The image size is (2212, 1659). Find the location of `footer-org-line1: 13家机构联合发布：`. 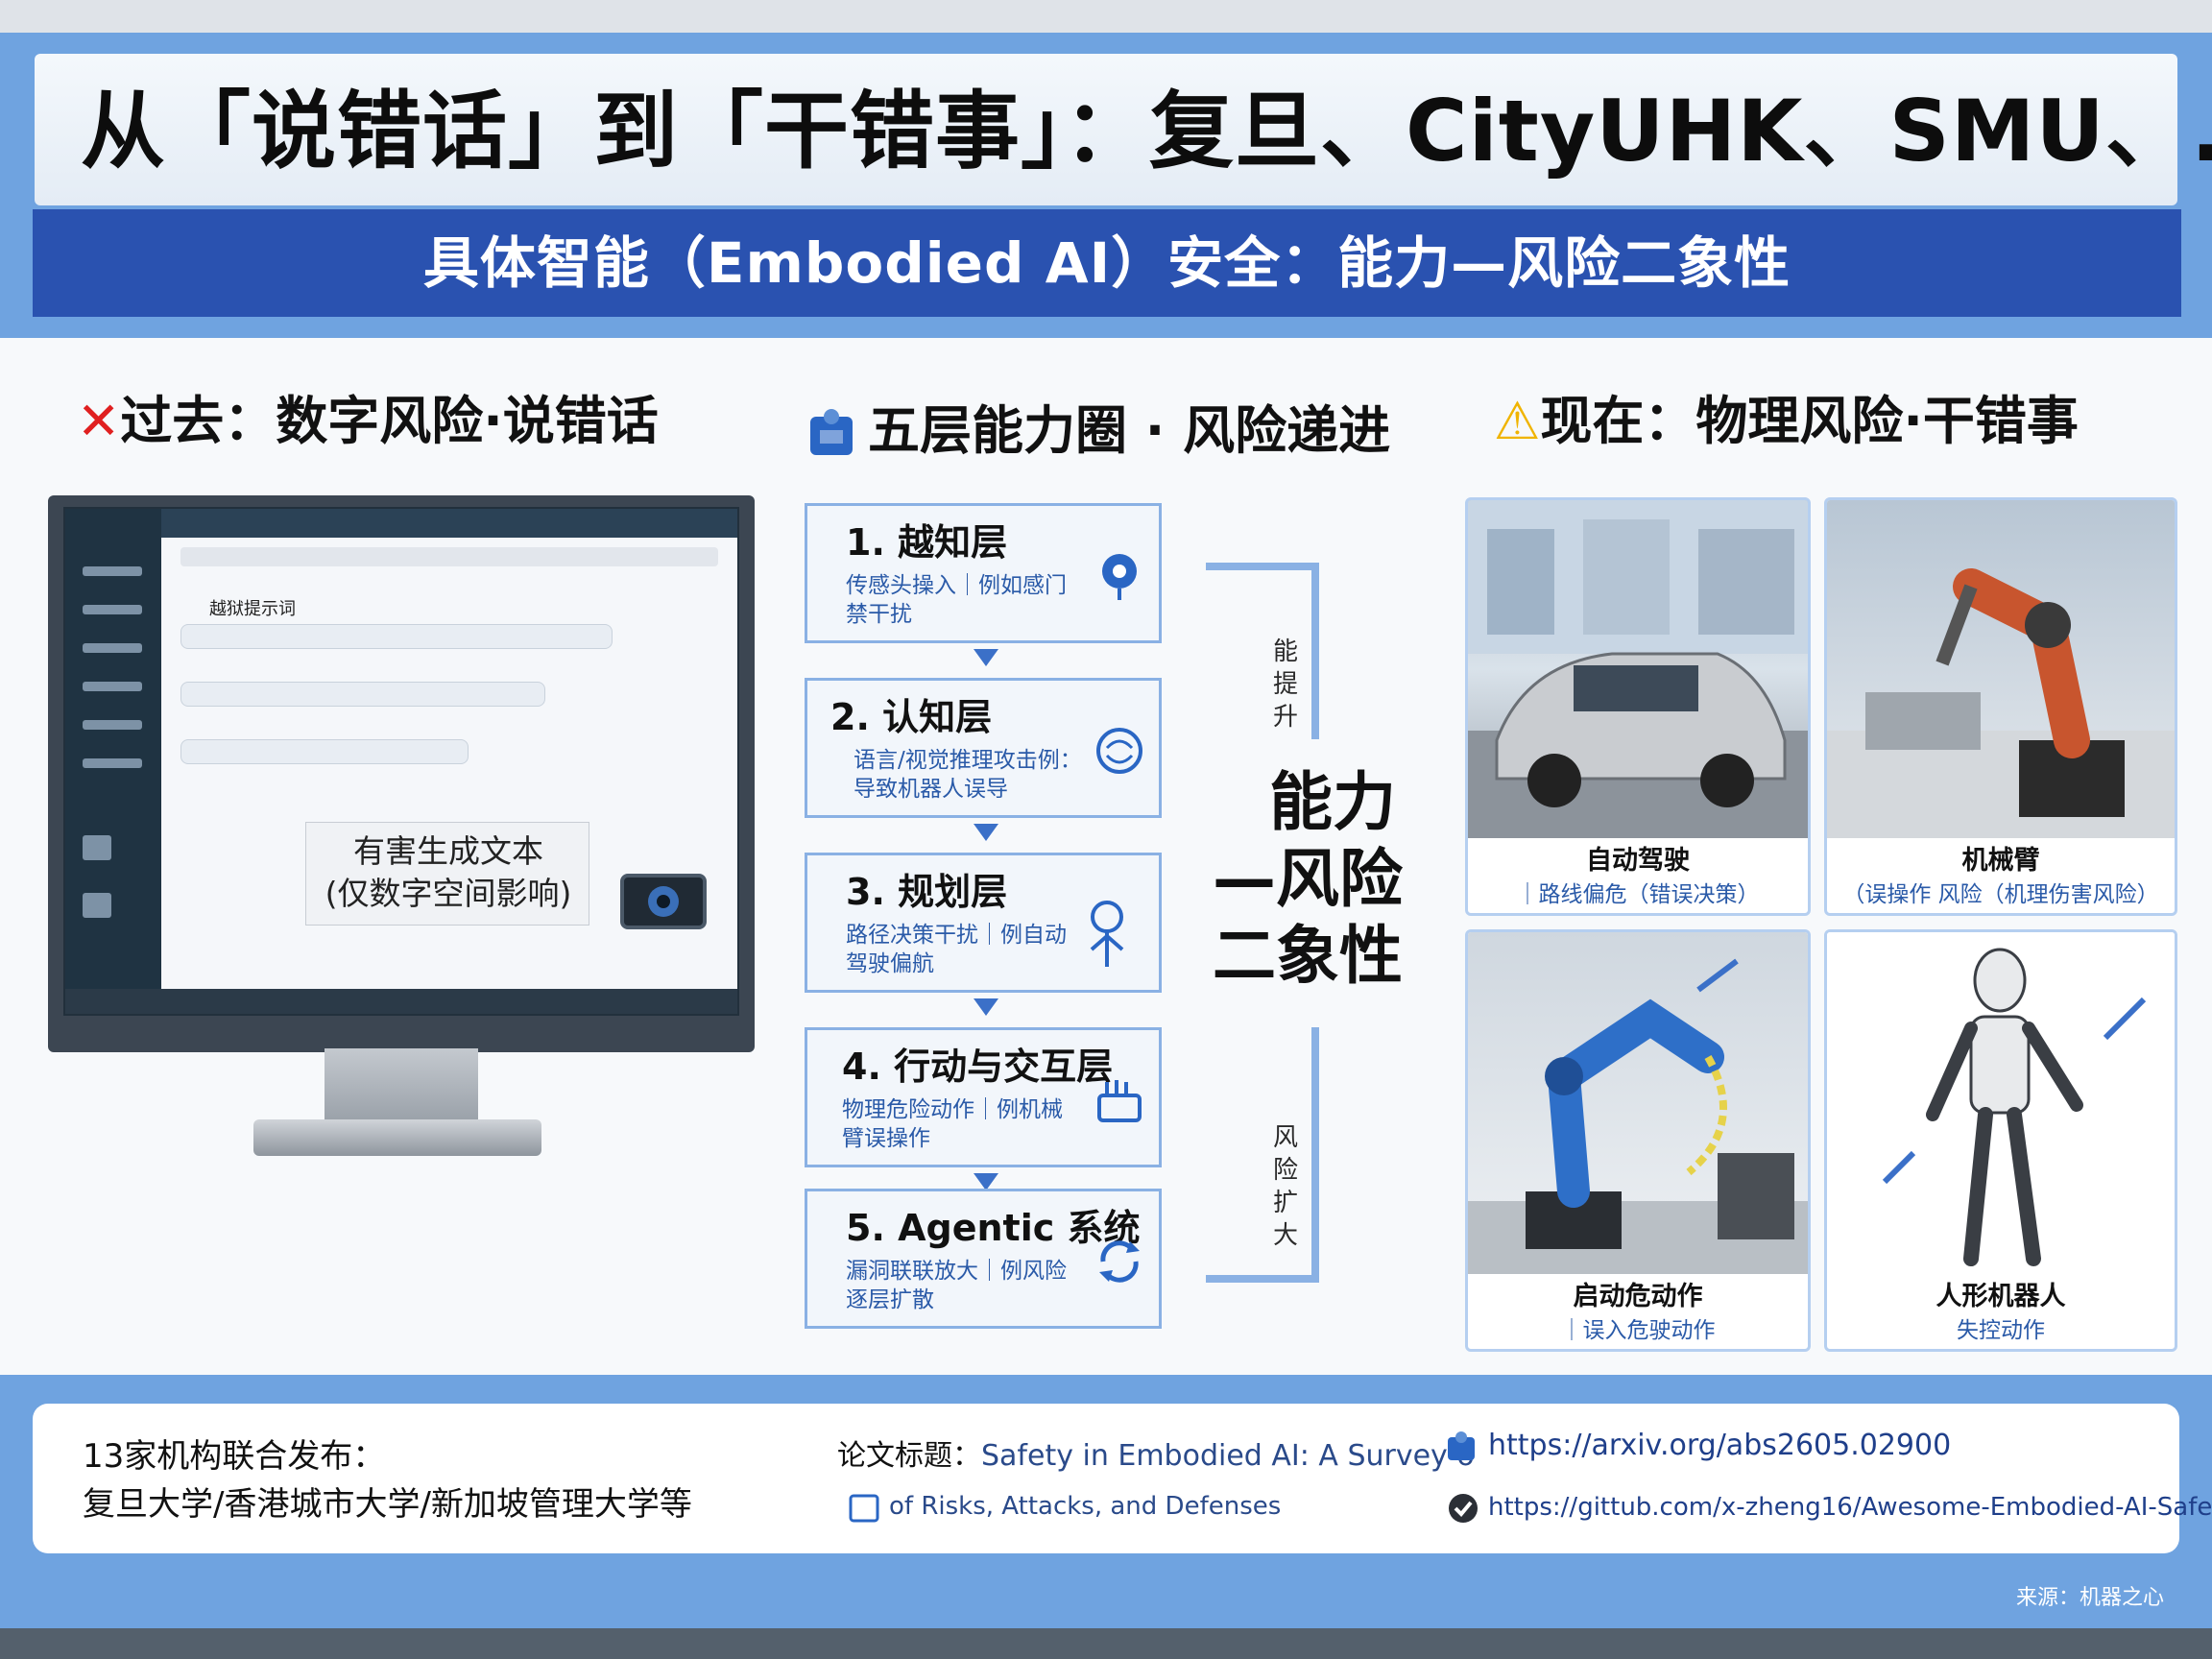

footer-org-line1: 13家机构联合发布： is located at coordinates (235, 1456).